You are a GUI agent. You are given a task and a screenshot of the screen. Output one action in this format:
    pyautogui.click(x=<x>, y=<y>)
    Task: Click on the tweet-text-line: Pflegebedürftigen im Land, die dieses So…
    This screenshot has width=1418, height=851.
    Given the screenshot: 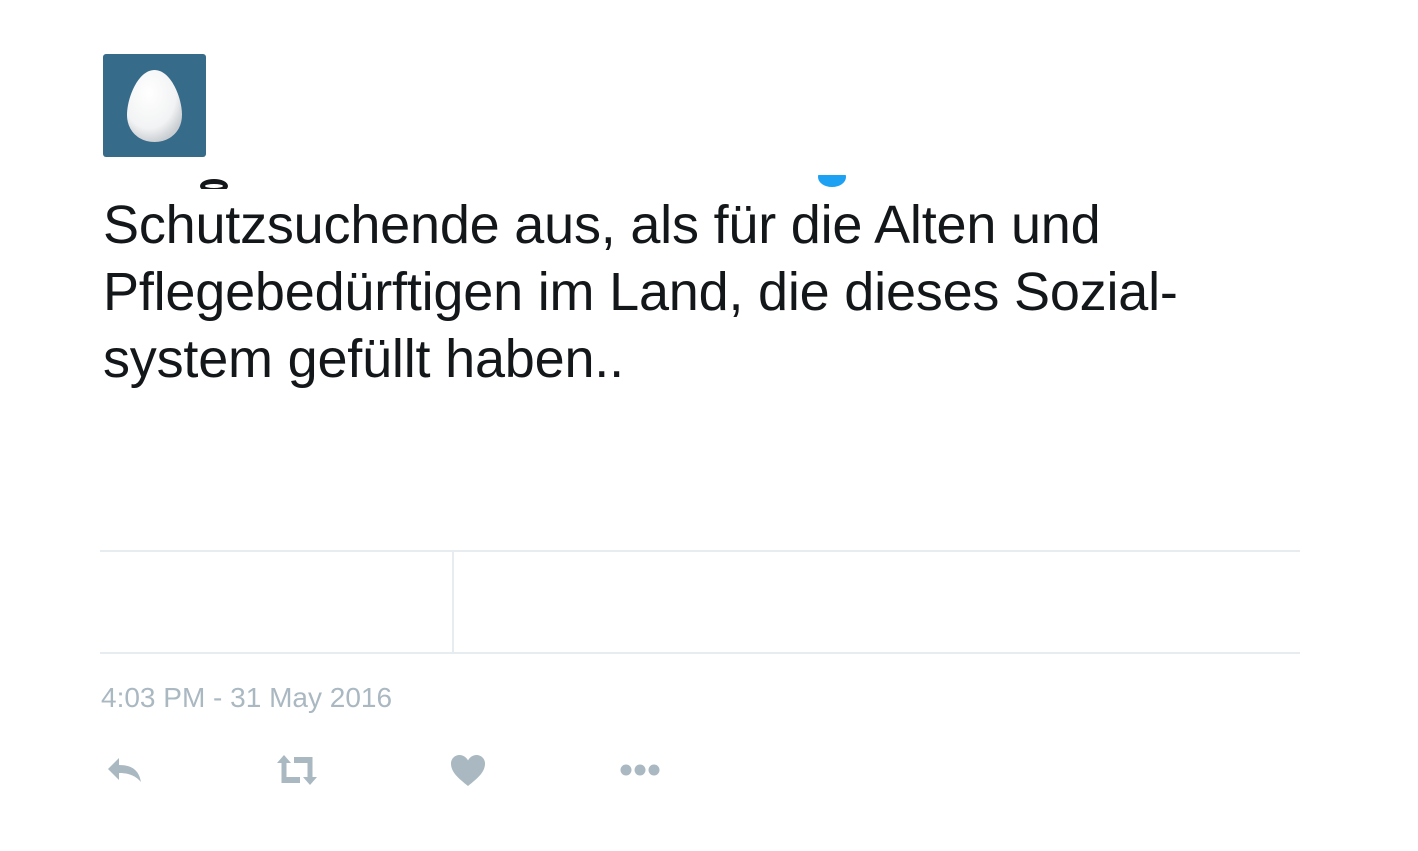 What is the action you would take?
    pyautogui.click(x=640, y=292)
    